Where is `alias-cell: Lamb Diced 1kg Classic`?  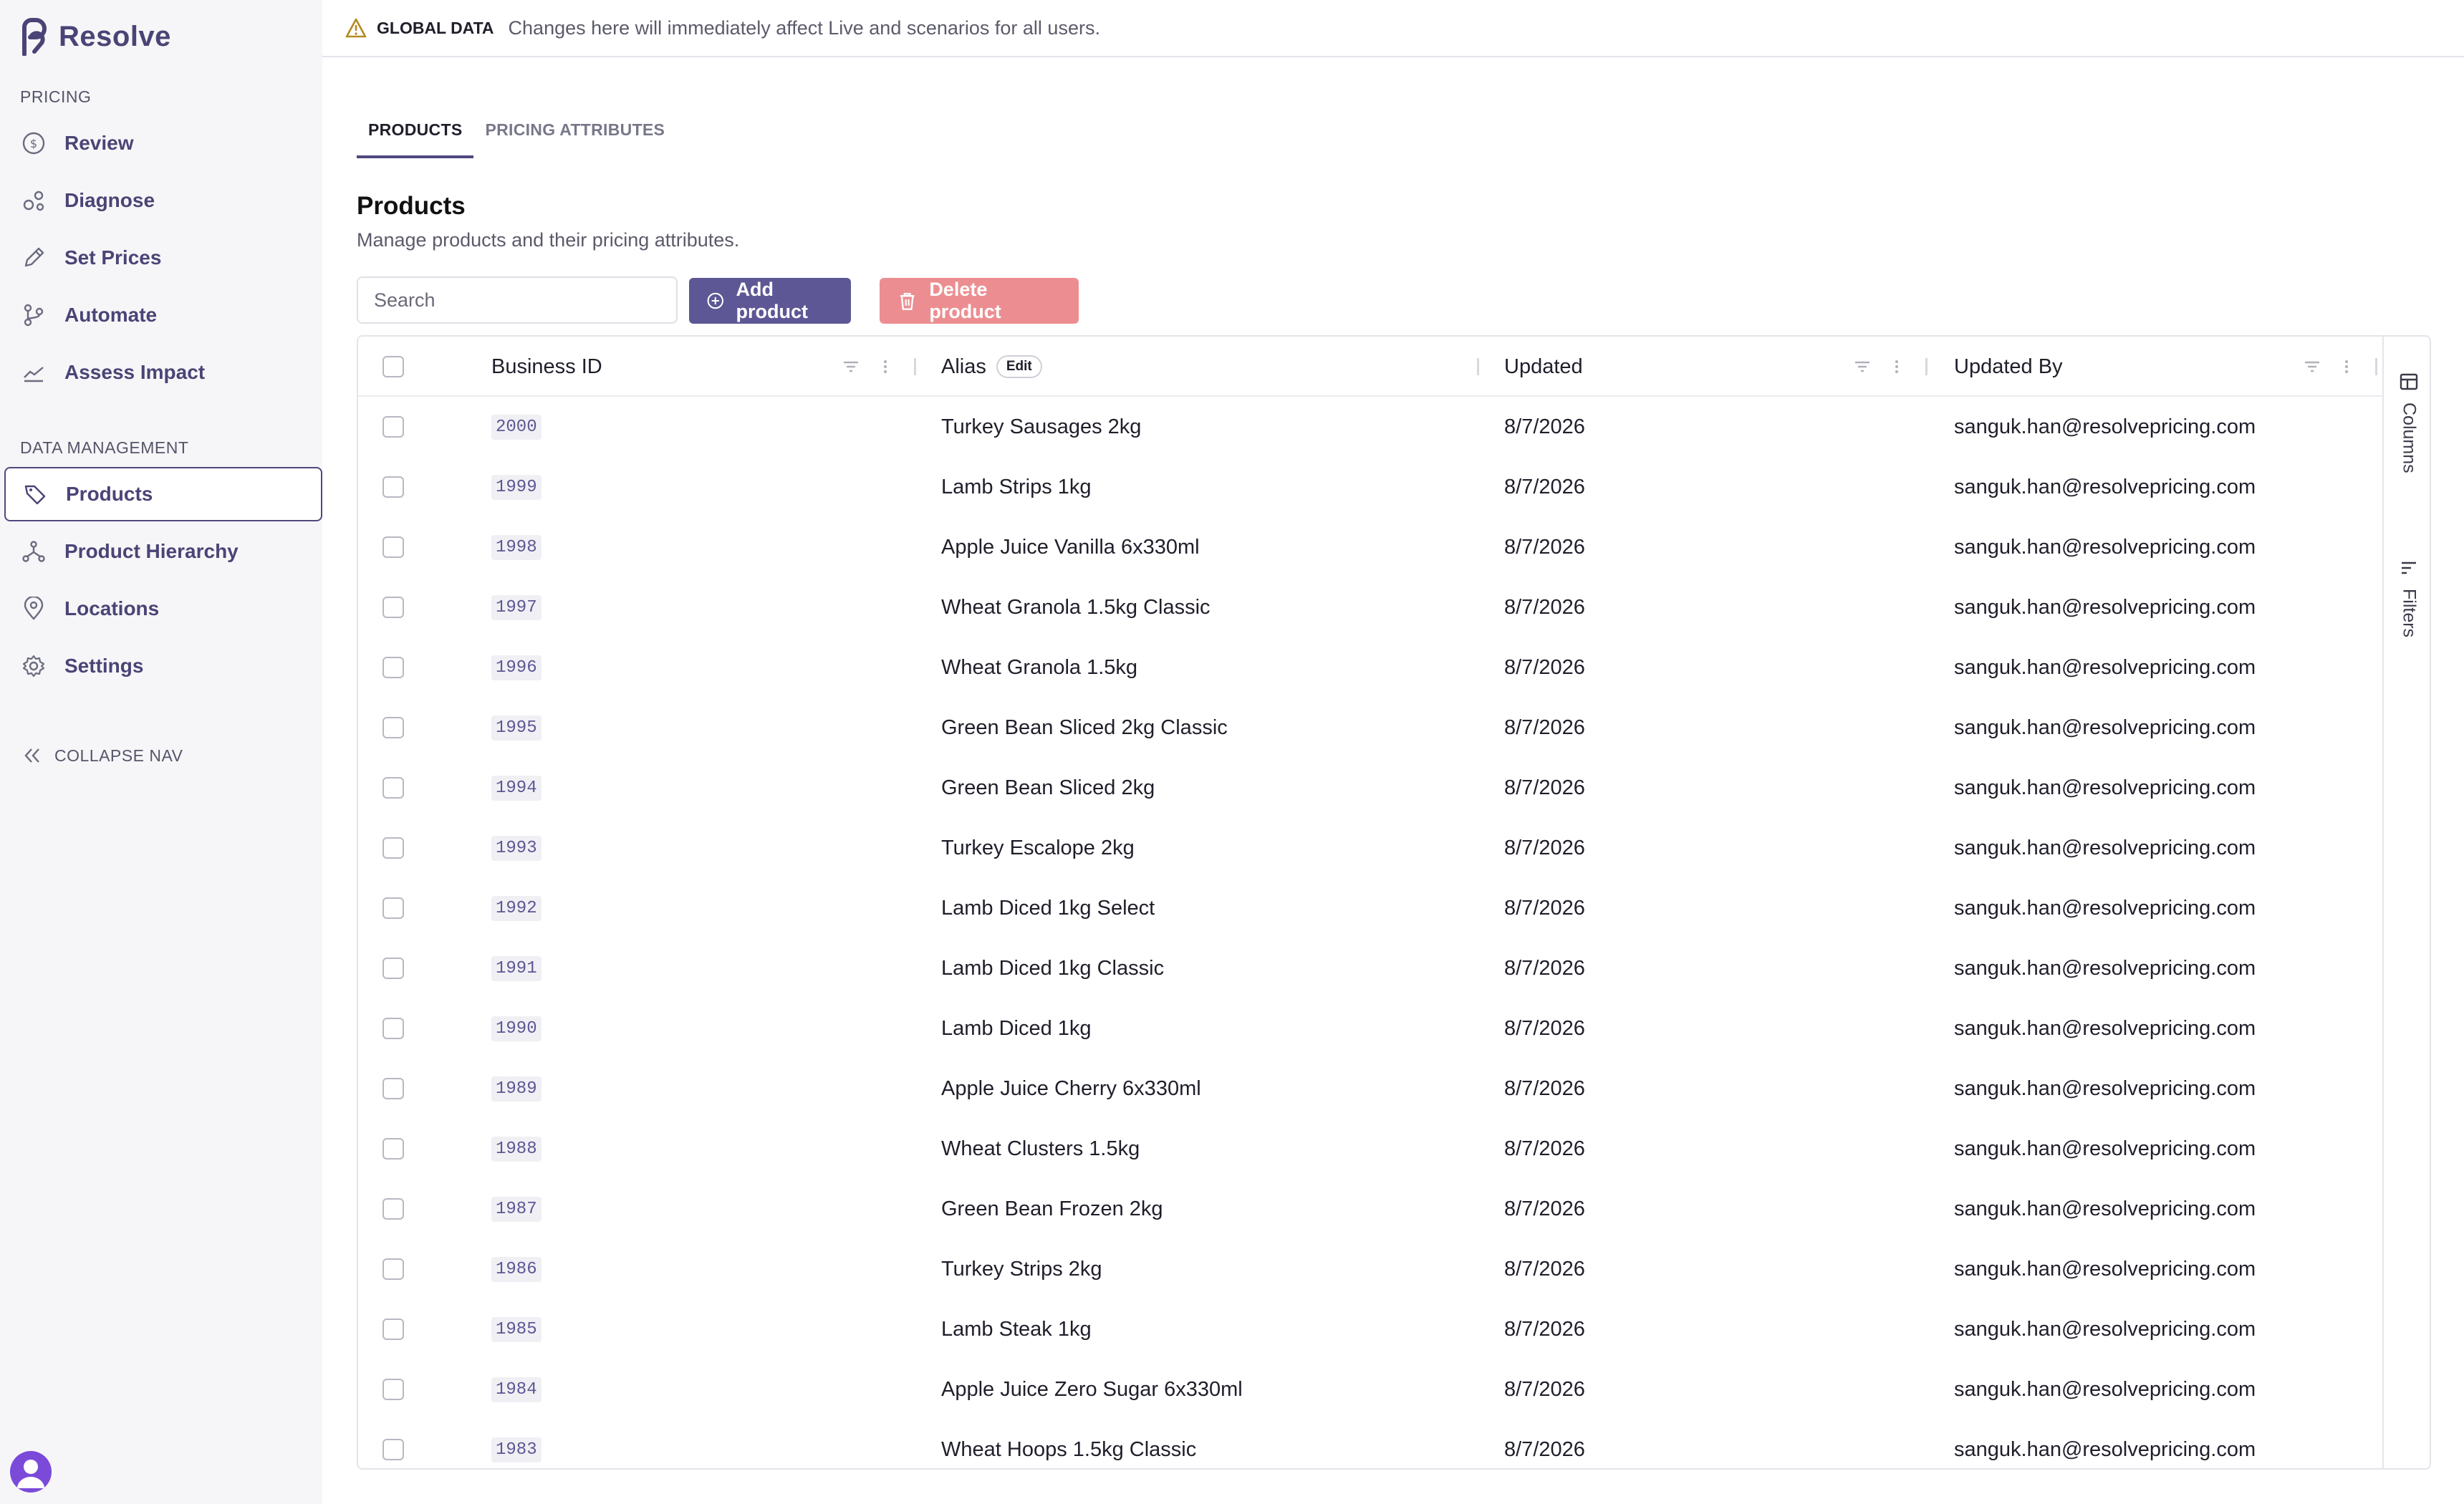 alias-cell: Lamb Diced 1kg Classic is located at coordinates (1052, 968).